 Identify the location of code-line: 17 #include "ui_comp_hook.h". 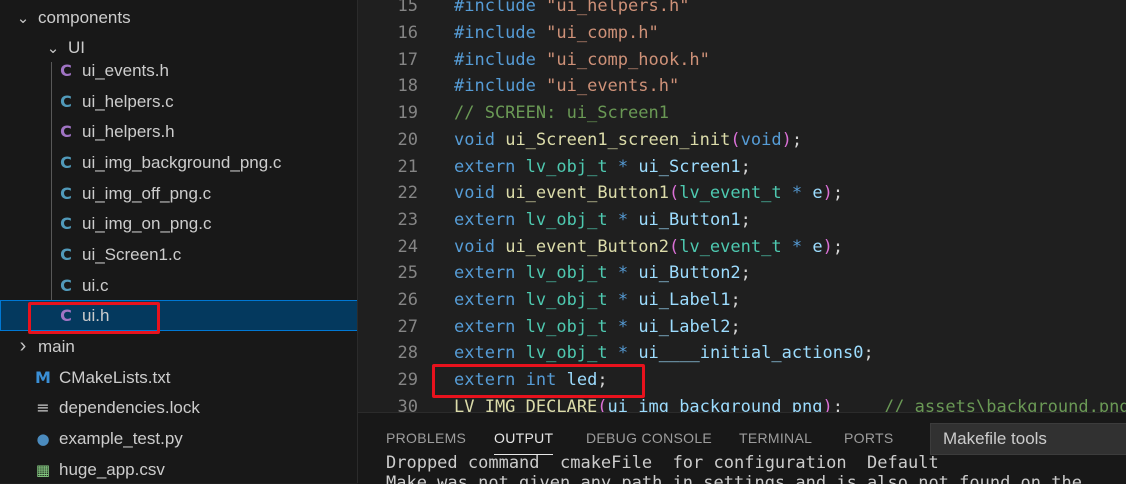
(742, 59).